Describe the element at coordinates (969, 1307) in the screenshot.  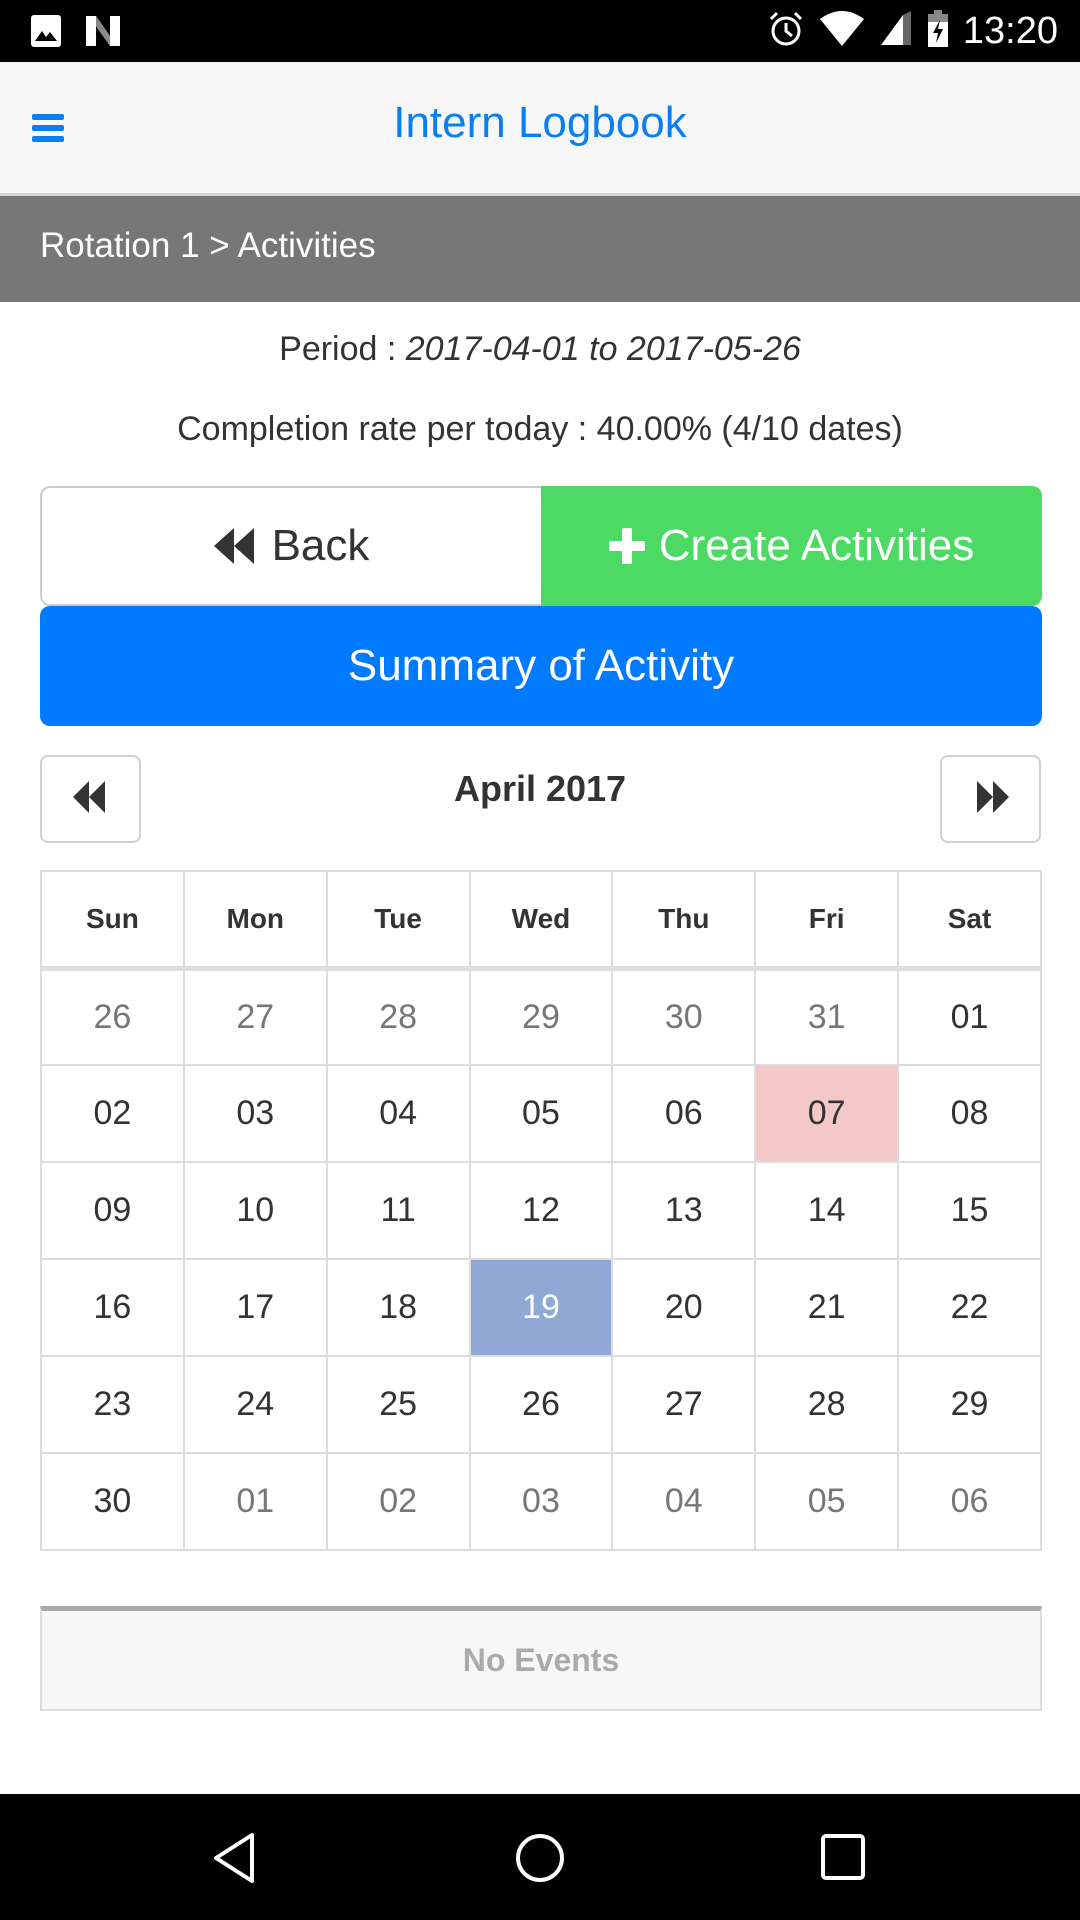
I see `calendar-day: 22` at that location.